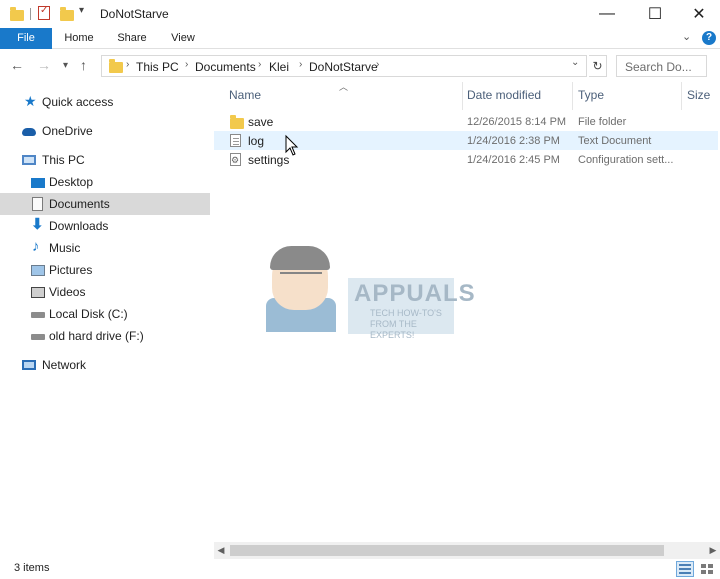 This screenshot has height=579, width=720. What do you see at coordinates (105, 270) in the screenshot?
I see `sidebar-item-pictures: Pictures` at bounding box center [105, 270].